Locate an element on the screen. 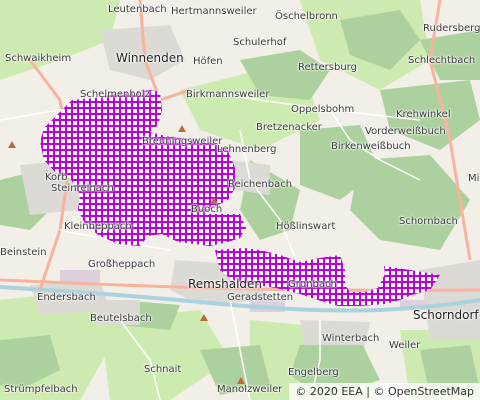 This screenshot has height=400, width=480. place-label-winterbach: Winterbach is located at coordinates (351, 338).